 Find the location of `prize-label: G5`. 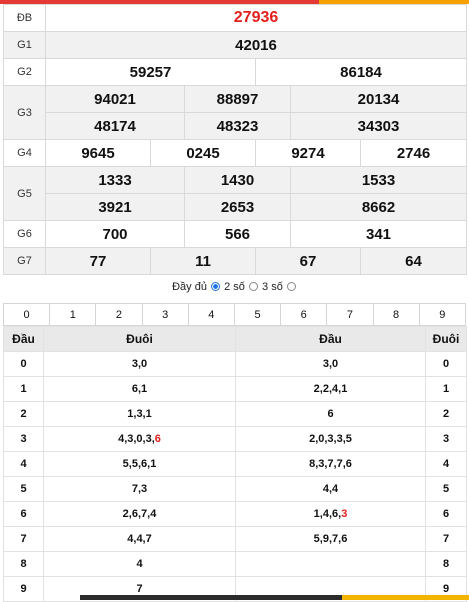

prize-label: G5 is located at coordinates (24, 193).